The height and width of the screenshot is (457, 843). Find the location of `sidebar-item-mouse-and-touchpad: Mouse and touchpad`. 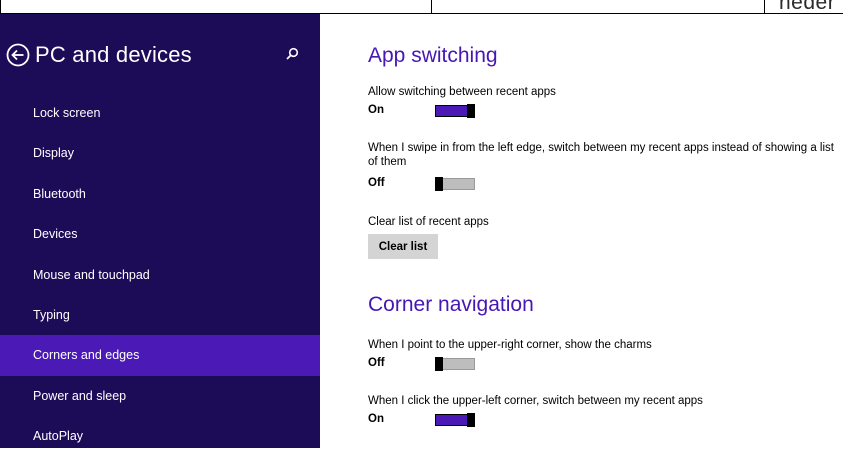

sidebar-item-mouse-and-touchpad: Mouse and touchpad is located at coordinates (160, 275).